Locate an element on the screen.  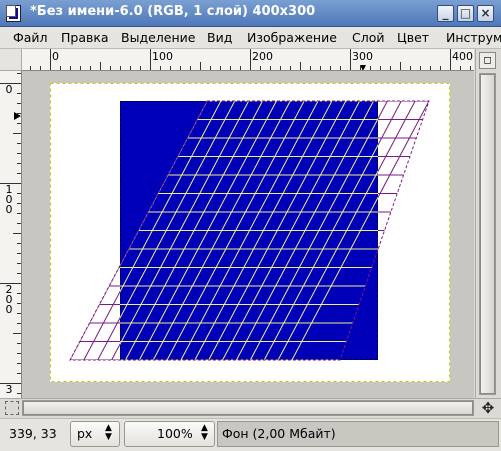
ruler-corner-menu is located at coordinates (11, 60).